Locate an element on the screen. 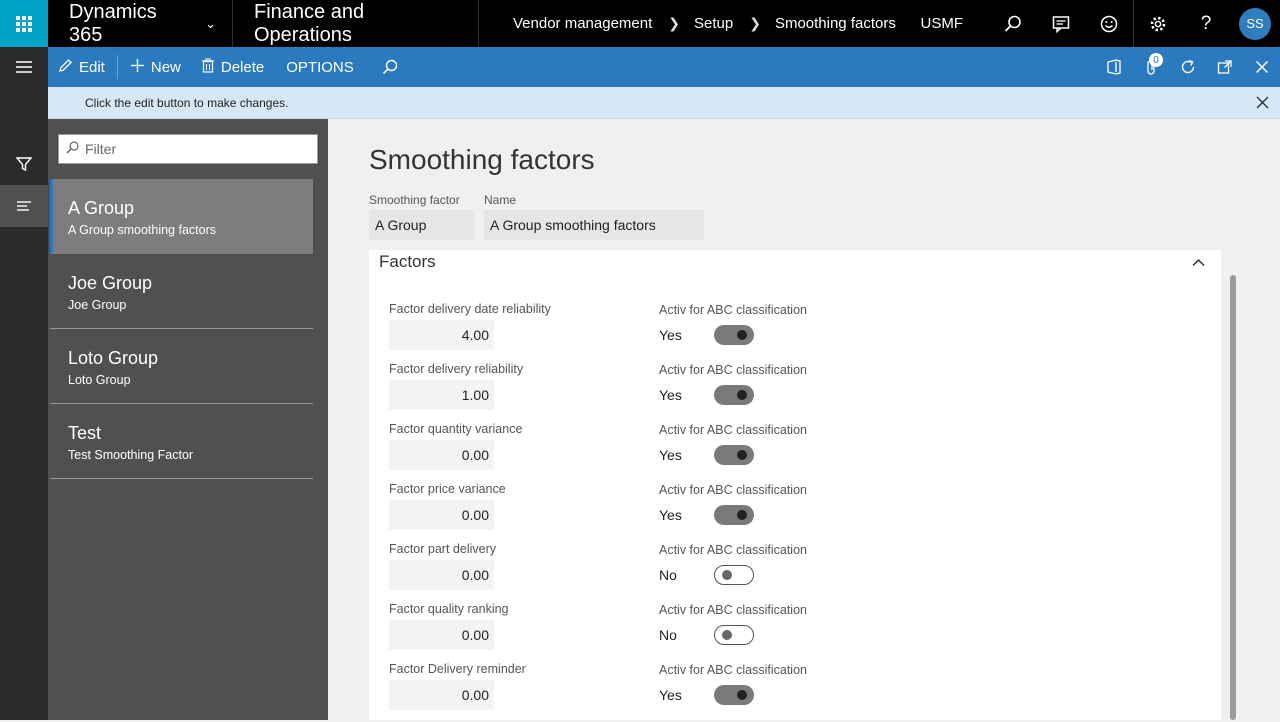 The height and width of the screenshot is (722, 1280). factors-section-header: Factors is located at coordinates (407, 262).